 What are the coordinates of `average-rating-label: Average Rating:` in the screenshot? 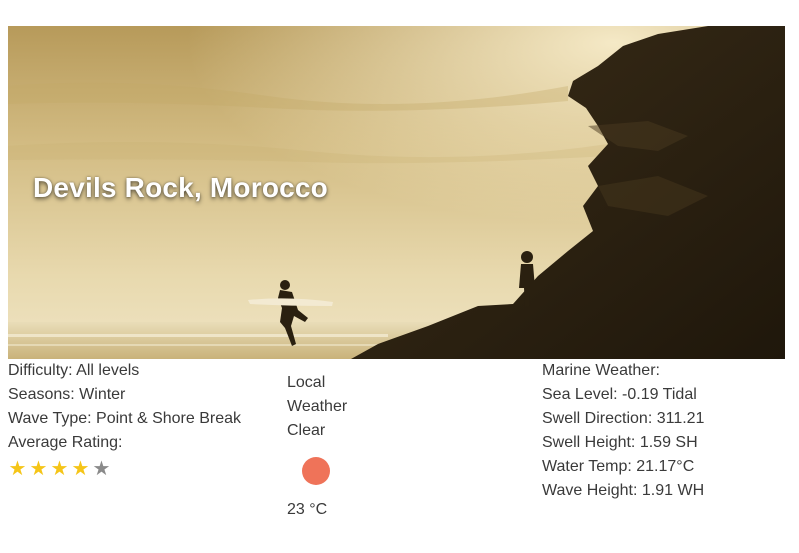 It's located at (65, 442).